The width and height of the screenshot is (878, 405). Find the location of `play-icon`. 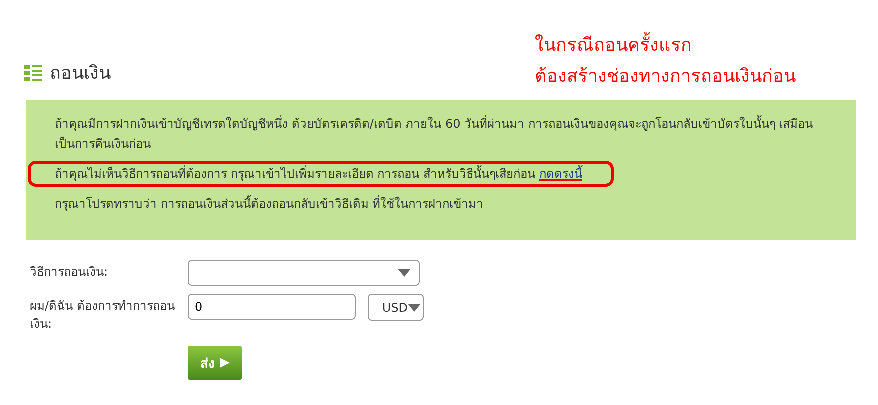

play-icon is located at coordinates (225, 363).